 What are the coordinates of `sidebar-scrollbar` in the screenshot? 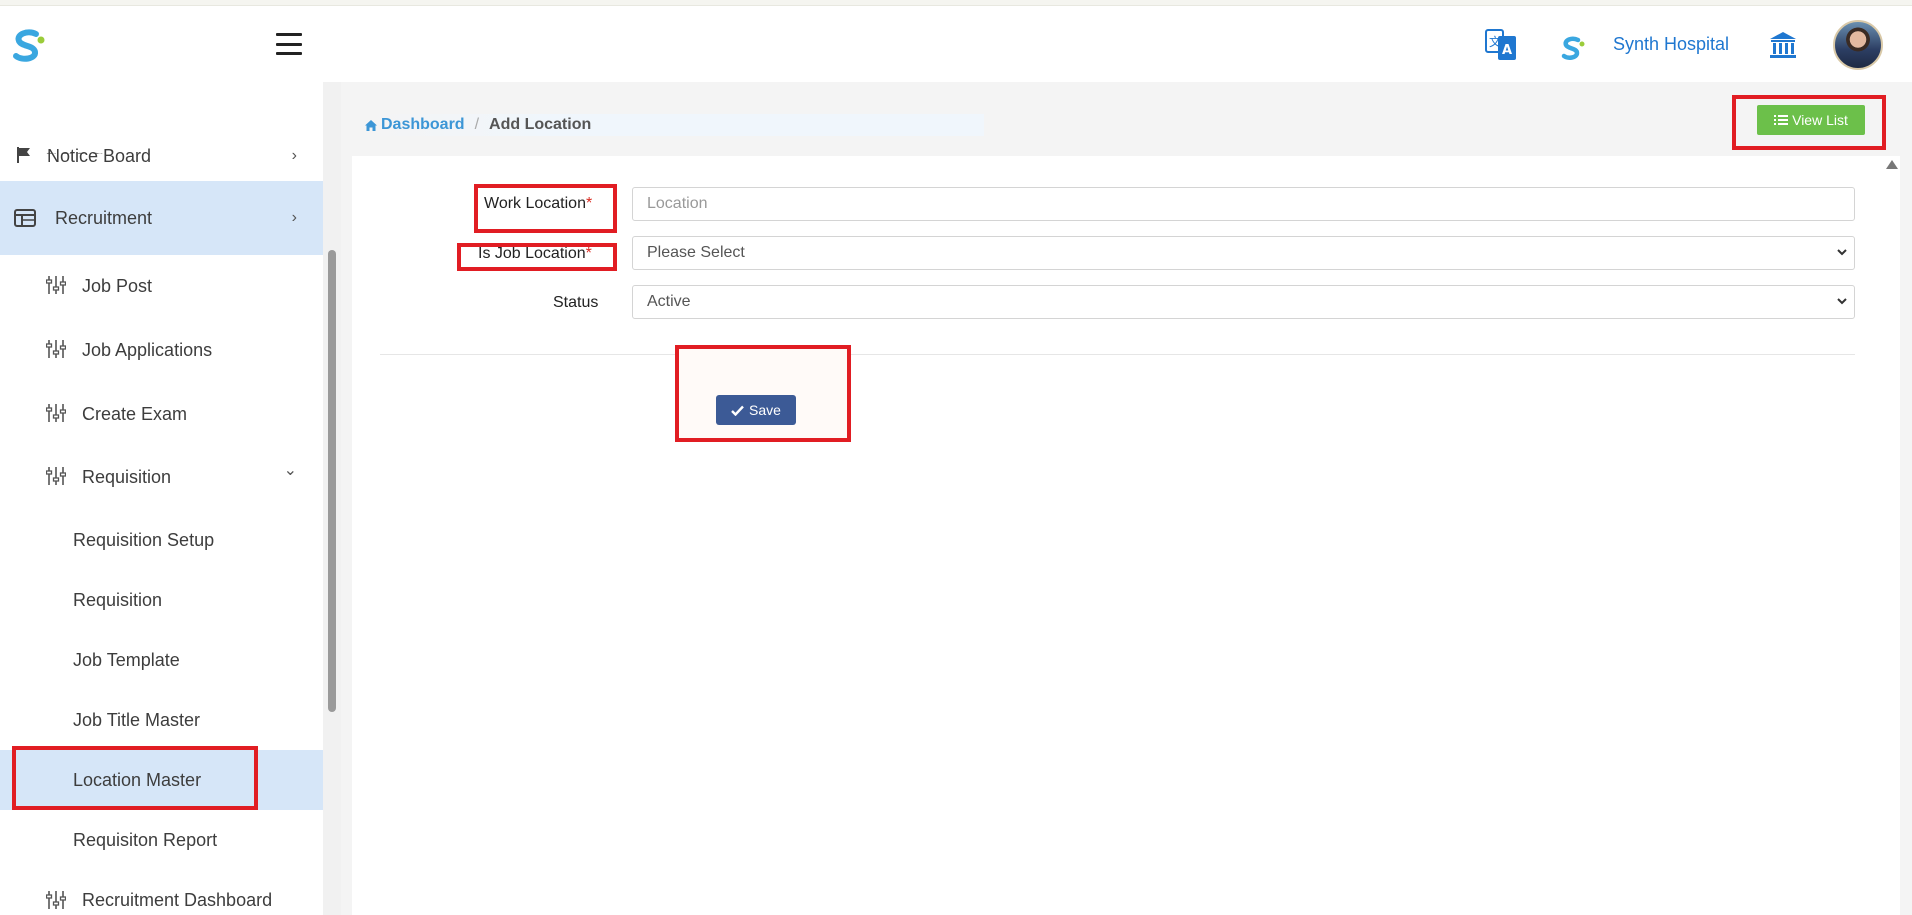 It's located at (332, 481).